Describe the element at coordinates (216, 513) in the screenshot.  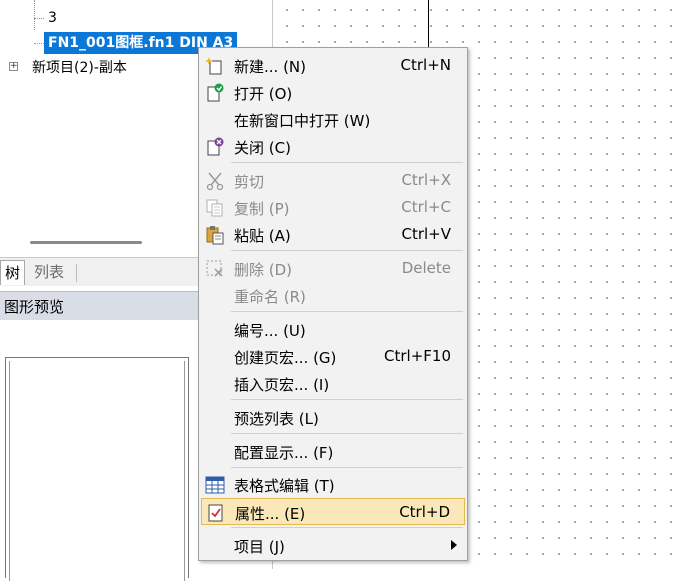
I see `properties-check-icon` at that location.